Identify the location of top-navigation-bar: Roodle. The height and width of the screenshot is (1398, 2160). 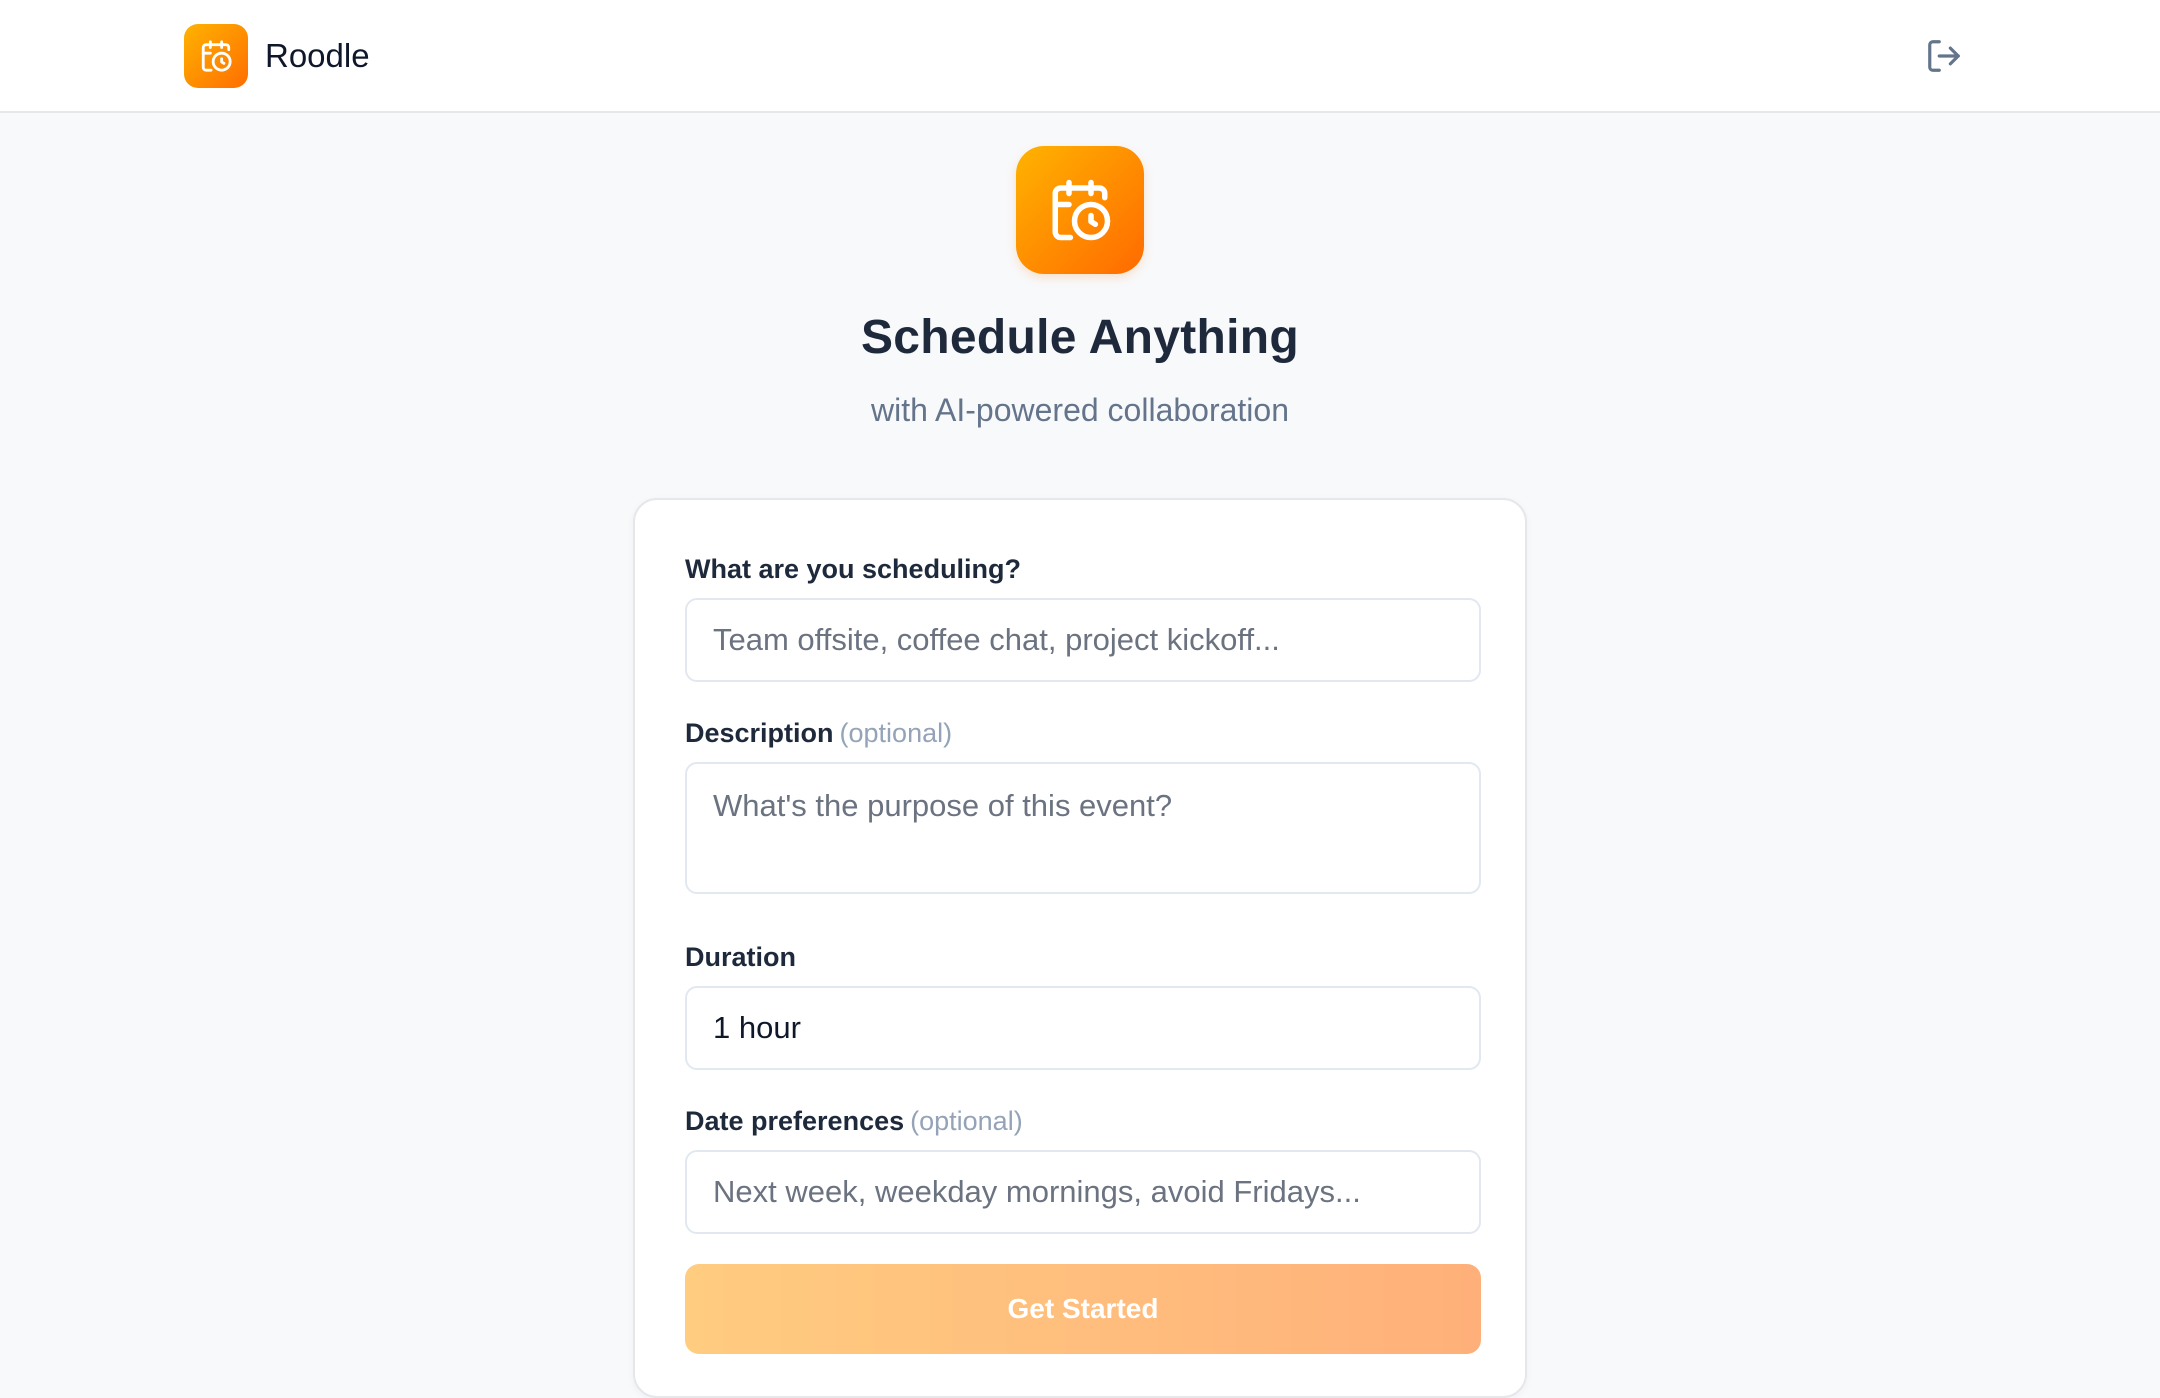
(1080, 56).